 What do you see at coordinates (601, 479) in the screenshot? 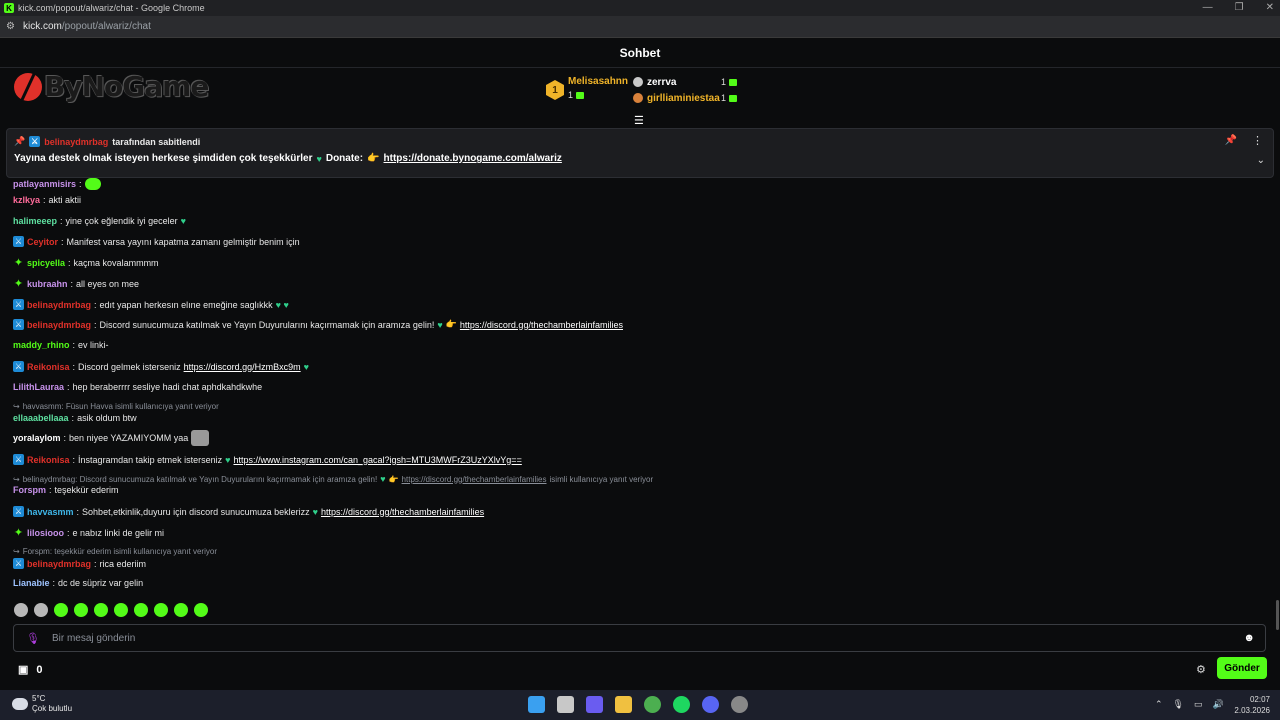
I see `reply-suffix: isimli kullanıcıya yanıt veriyor` at bounding box center [601, 479].